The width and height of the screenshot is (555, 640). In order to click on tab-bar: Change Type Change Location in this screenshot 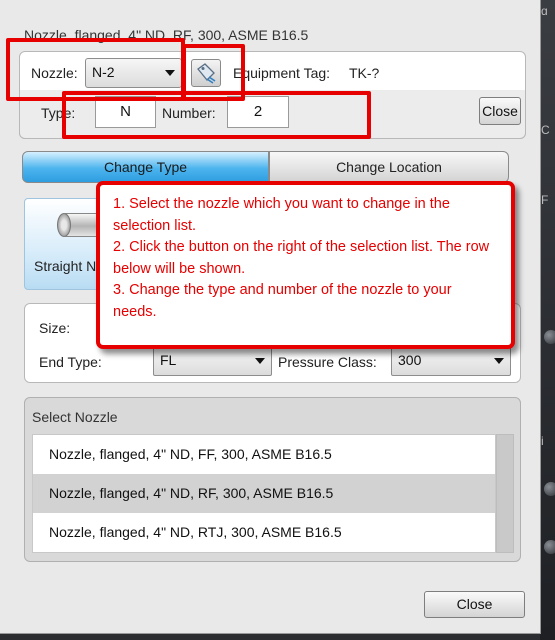, I will do `click(265, 167)`.